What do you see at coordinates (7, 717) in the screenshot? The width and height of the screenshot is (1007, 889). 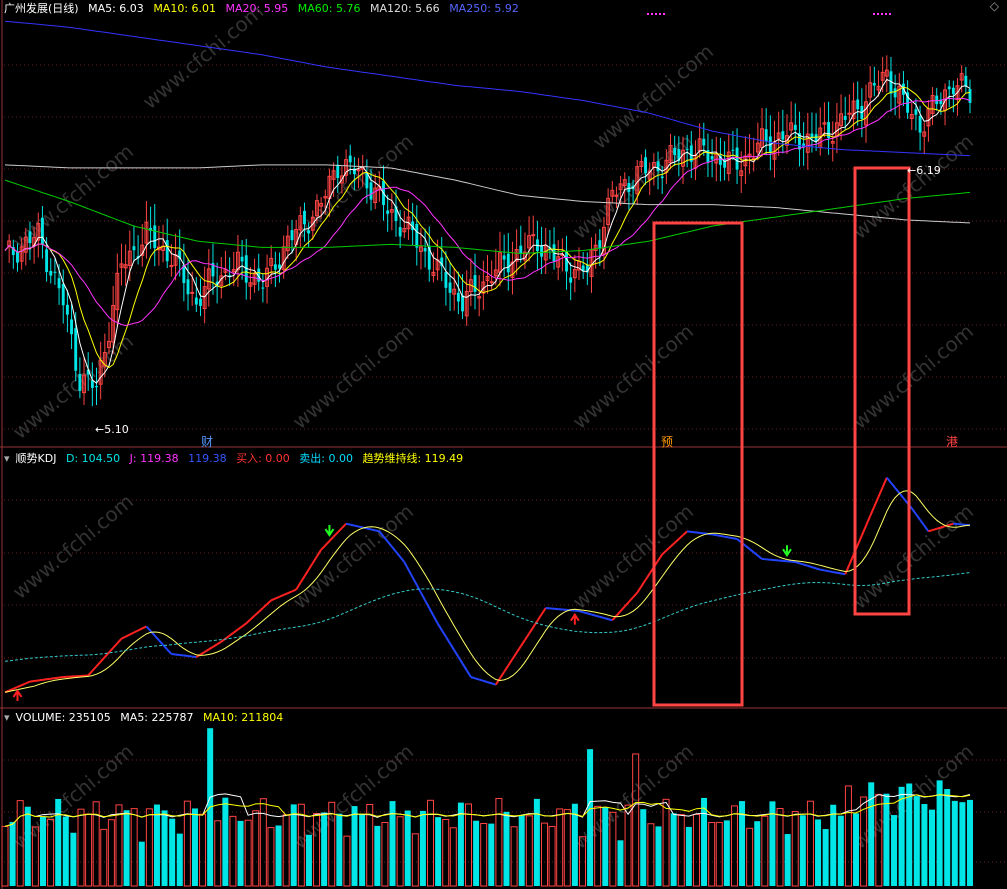 I see `volume-menu-icon: ▾` at bounding box center [7, 717].